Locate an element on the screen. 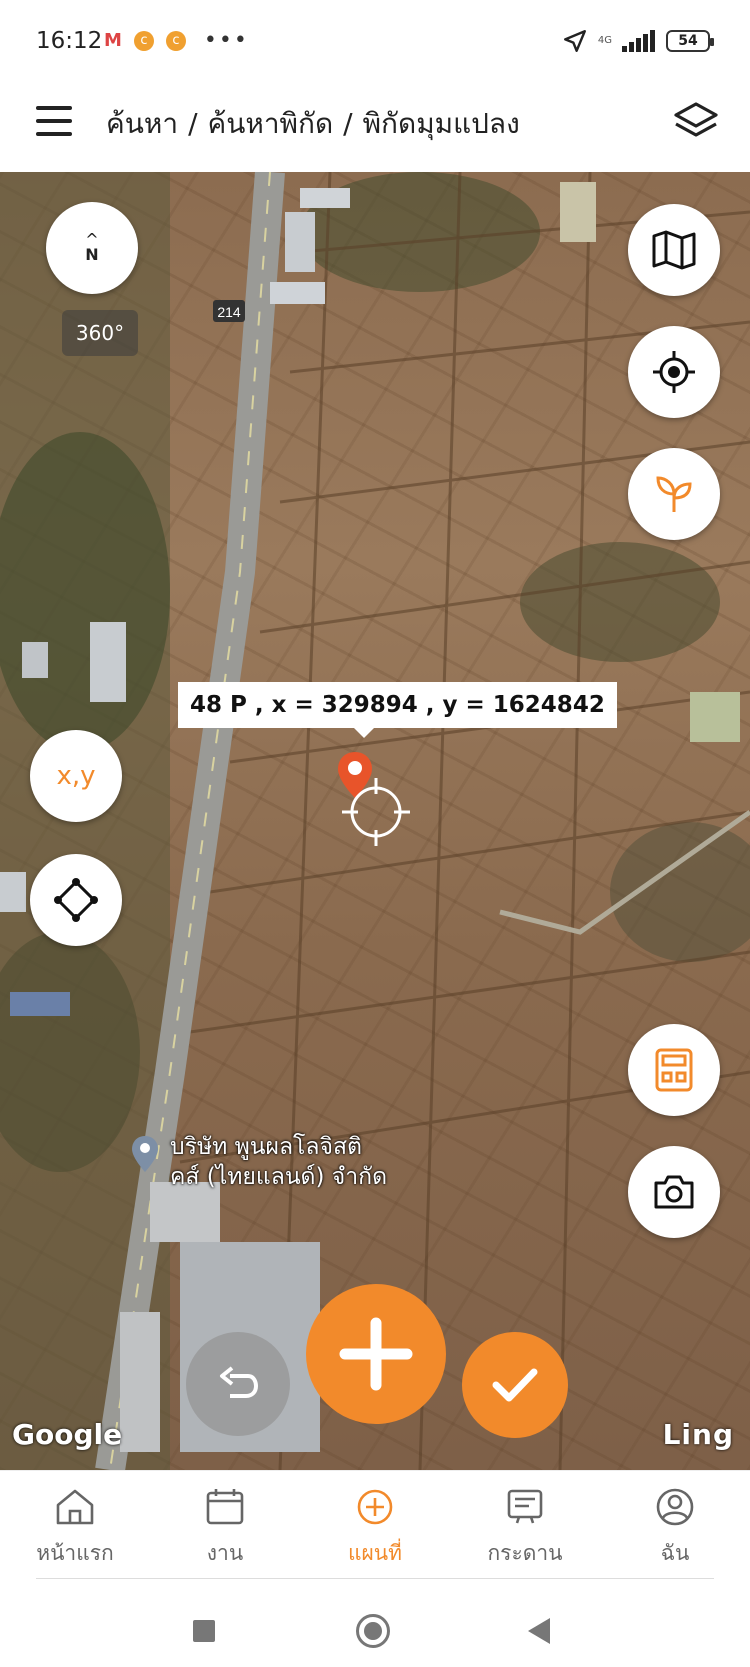  more-notifications-icon: ••• is located at coordinates (226, 40).